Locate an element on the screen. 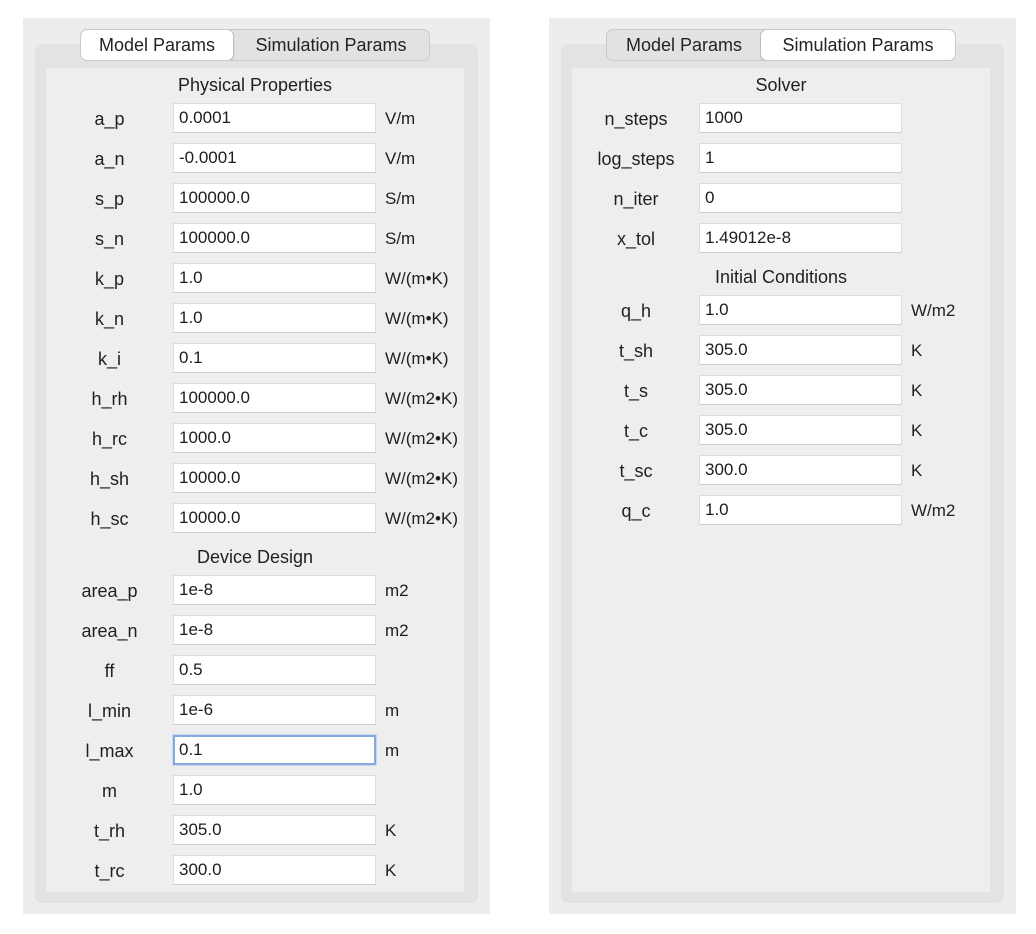  param-input-k-i is located at coordinates (274, 358).